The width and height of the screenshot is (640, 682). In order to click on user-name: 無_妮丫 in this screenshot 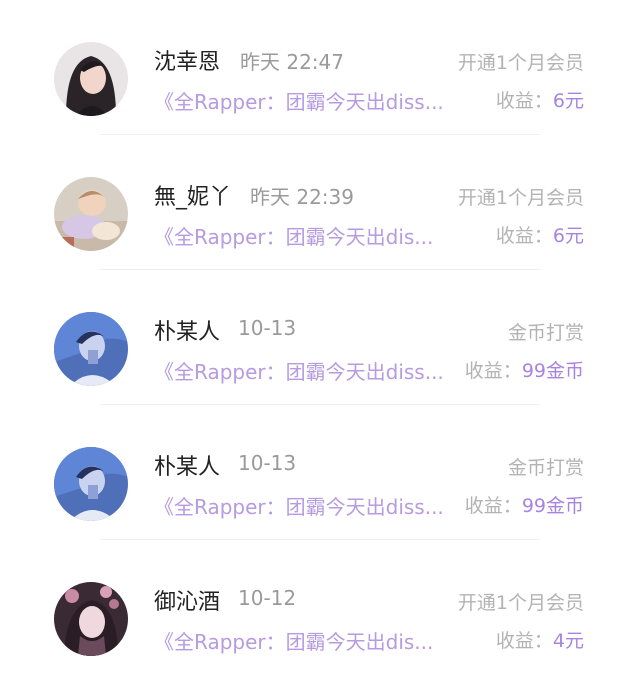, I will do `click(192, 195)`.